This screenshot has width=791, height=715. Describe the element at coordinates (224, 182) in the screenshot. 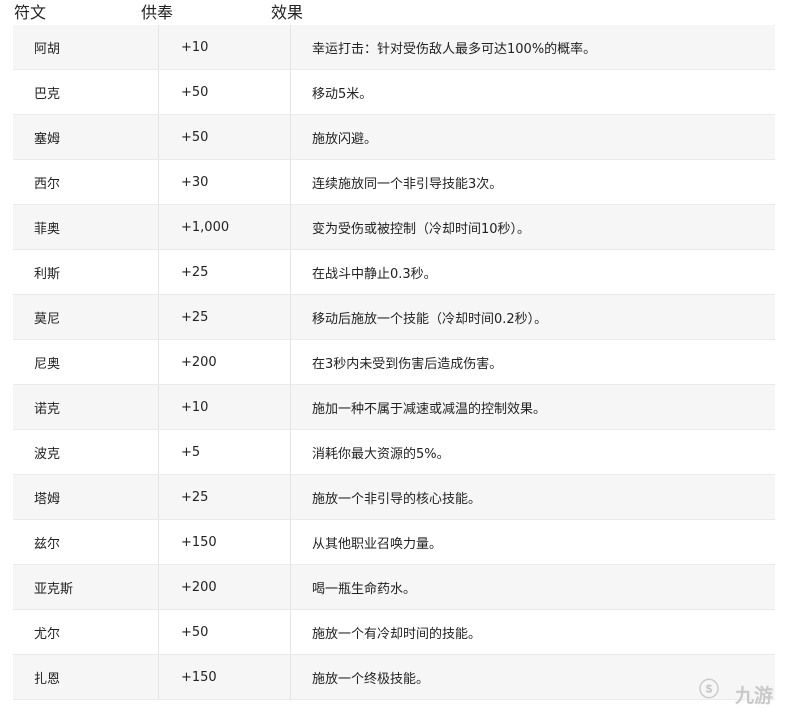

I see `rune-offering-cell: +30` at that location.